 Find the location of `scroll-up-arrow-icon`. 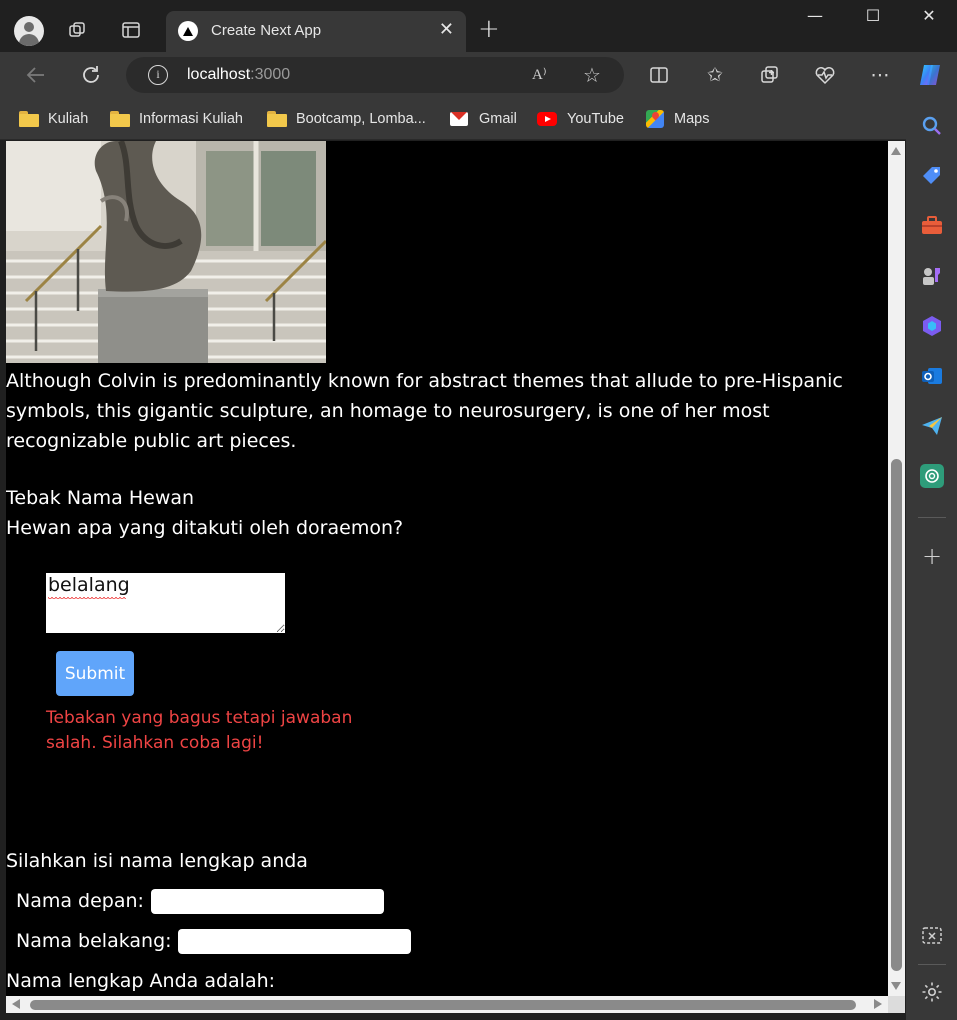

scroll-up-arrow-icon is located at coordinates (896, 151).